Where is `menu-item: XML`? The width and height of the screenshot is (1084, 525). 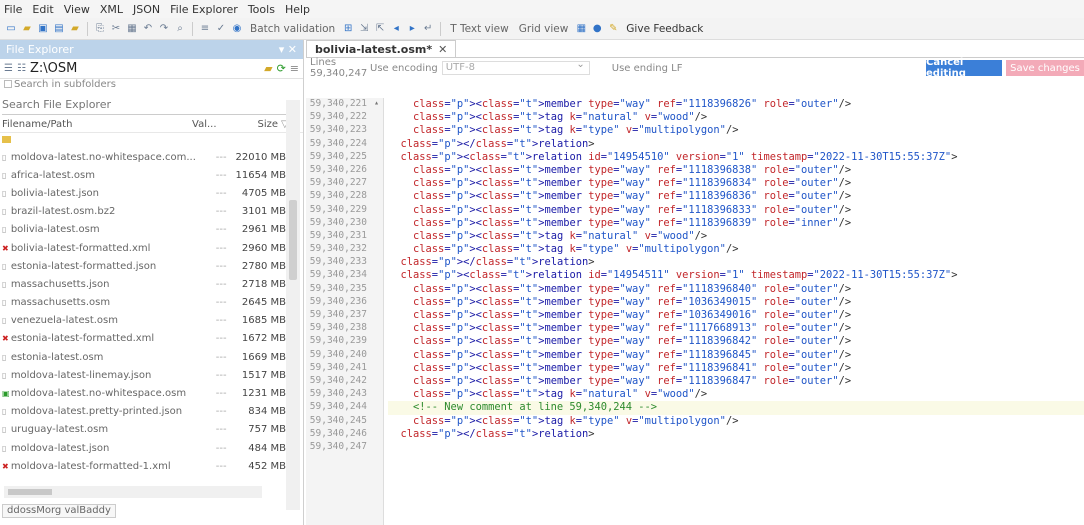
menu-item: XML is located at coordinates (111, 9).